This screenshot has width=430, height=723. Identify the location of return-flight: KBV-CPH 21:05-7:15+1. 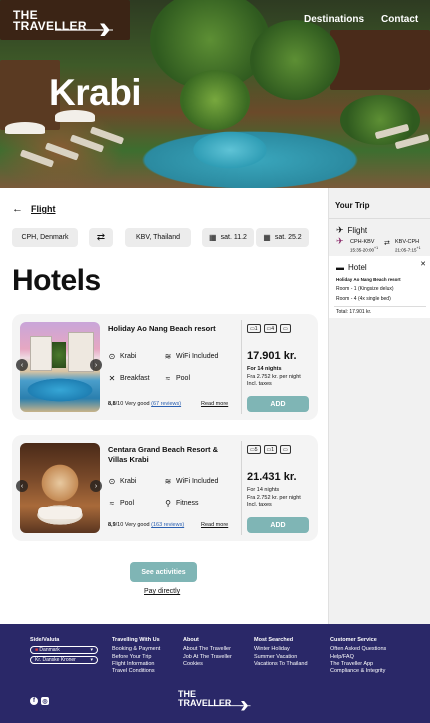
(408, 246).